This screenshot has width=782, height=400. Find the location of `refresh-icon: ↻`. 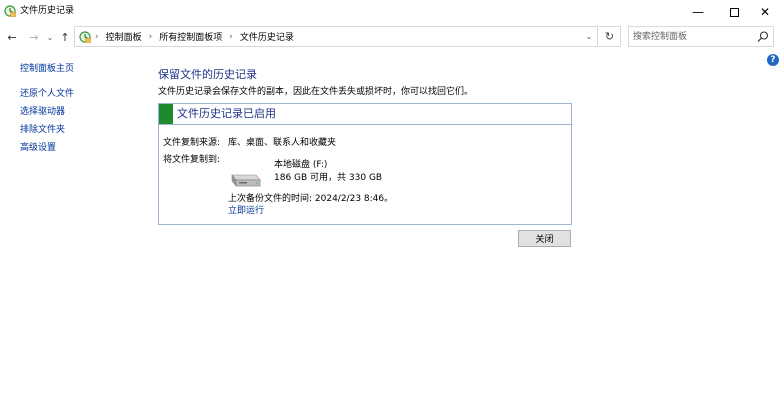

refresh-icon: ↻ is located at coordinates (609, 36).